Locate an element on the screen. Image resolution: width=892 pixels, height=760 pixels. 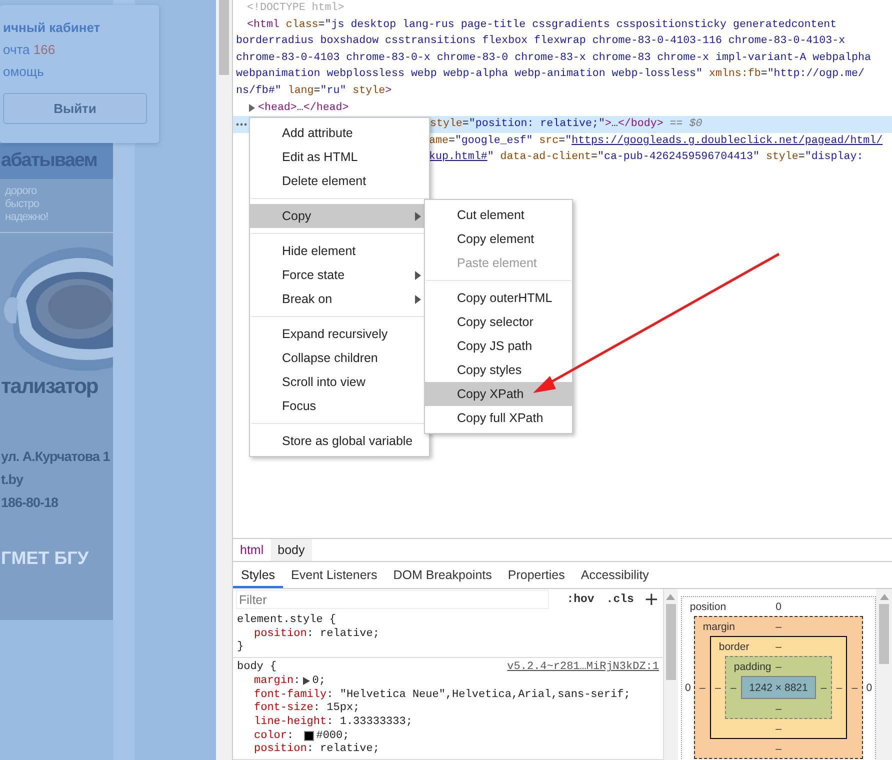
css-property: margin: is located at coordinates (277, 681).